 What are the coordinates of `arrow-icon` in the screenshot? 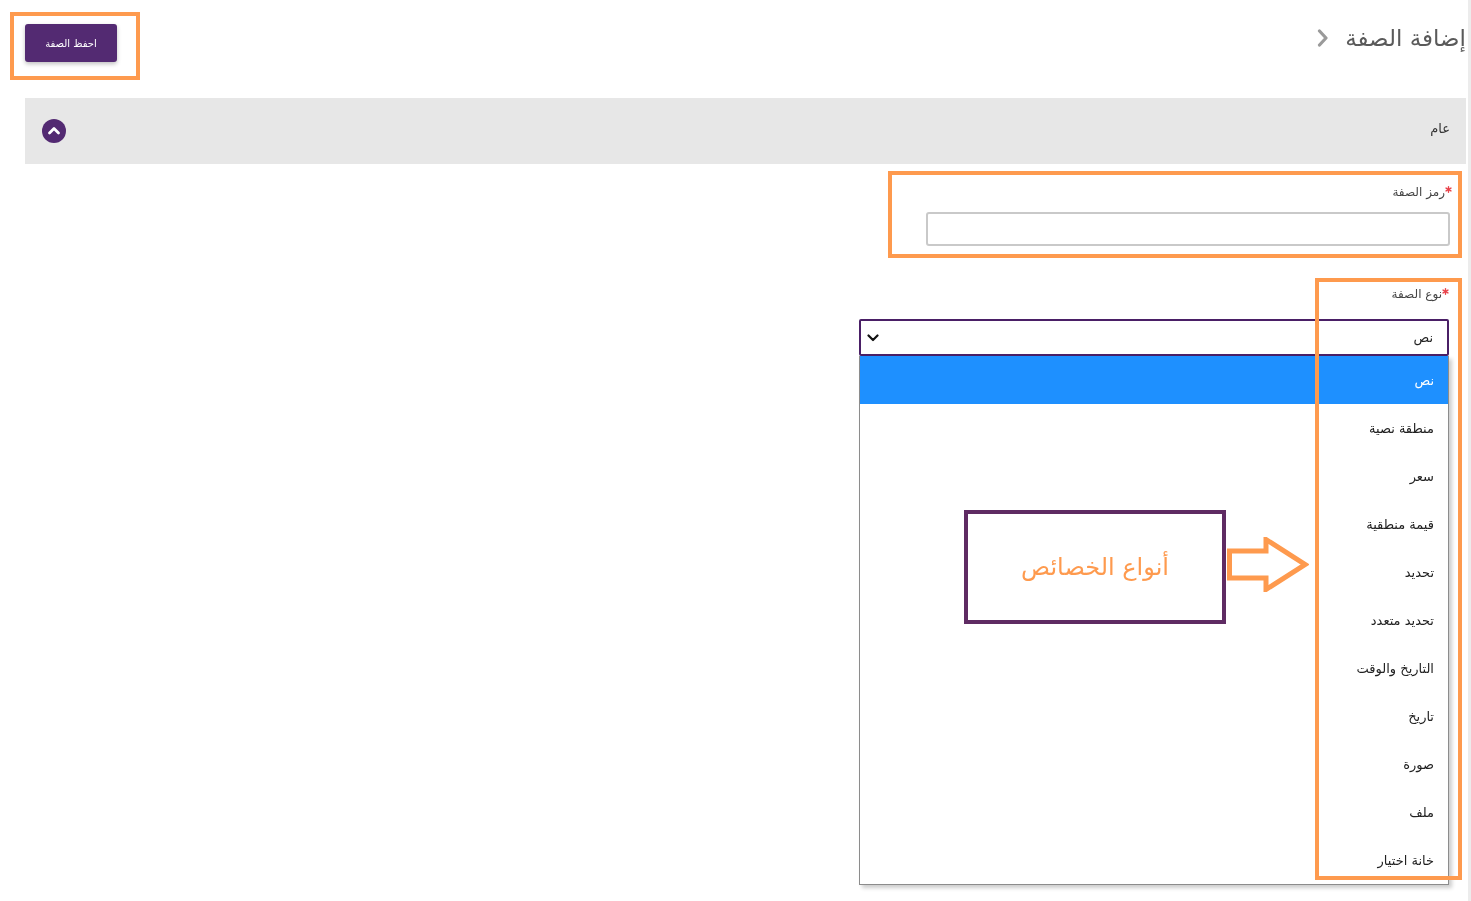 It's located at (1268, 564).